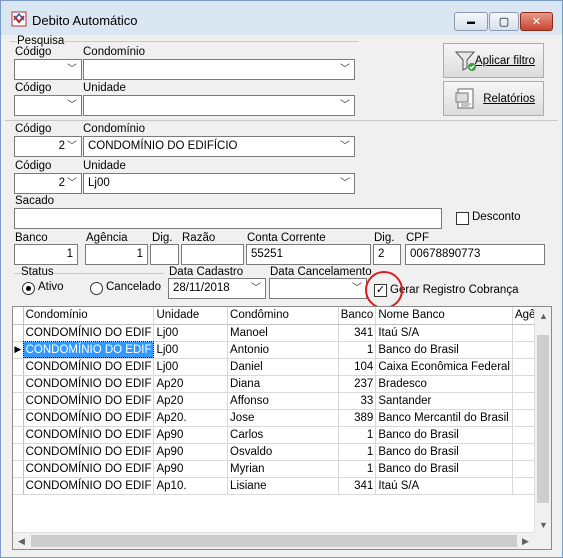 The height and width of the screenshot is (558, 563). Describe the element at coordinates (212, 254) in the screenshot. I see `razao-input` at that location.